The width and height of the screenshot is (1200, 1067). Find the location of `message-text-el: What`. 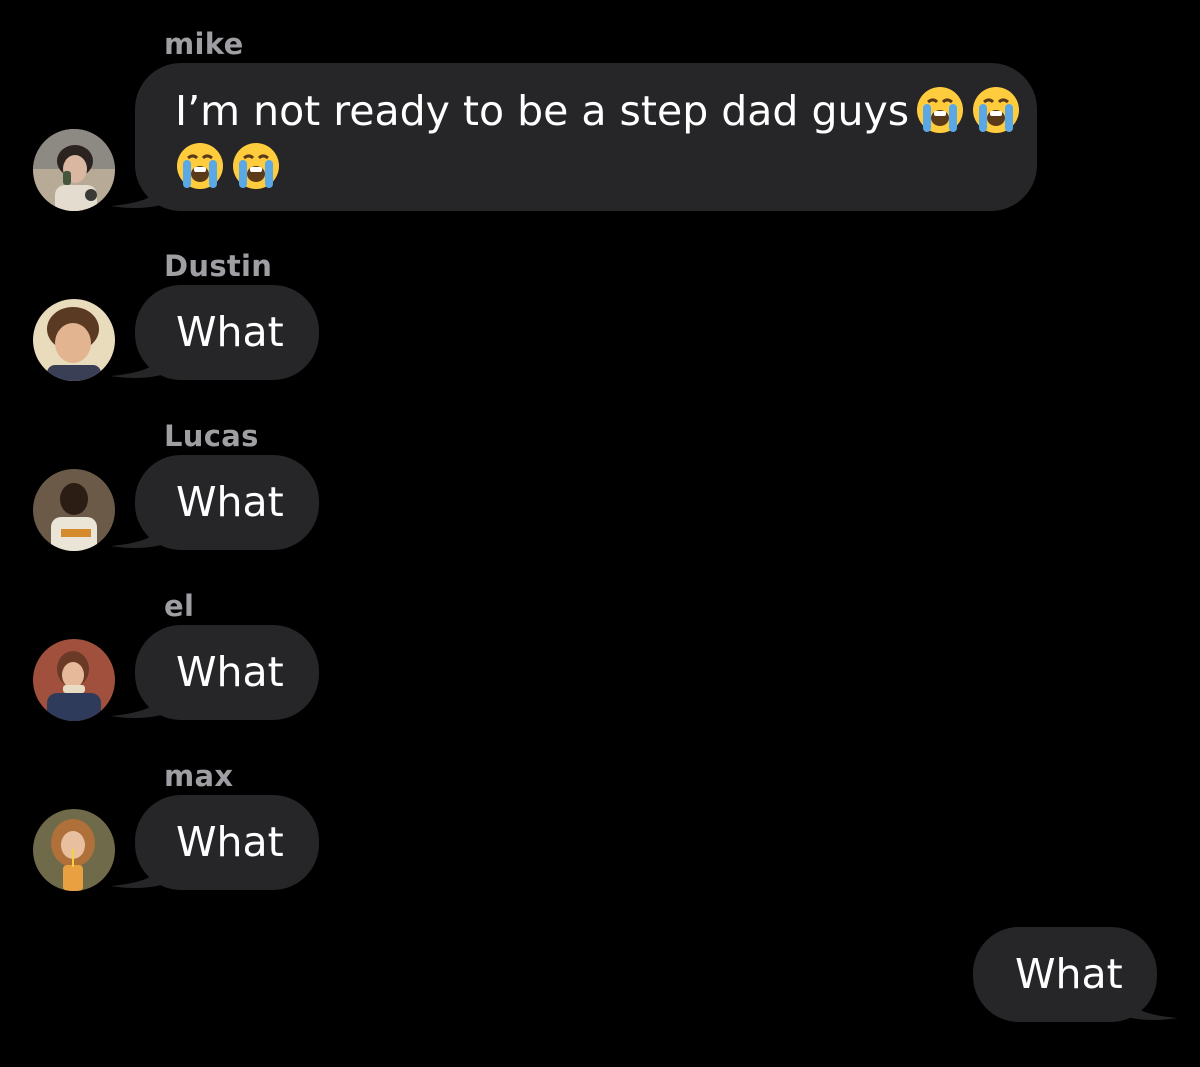

message-text-el: What is located at coordinates (230, 672).